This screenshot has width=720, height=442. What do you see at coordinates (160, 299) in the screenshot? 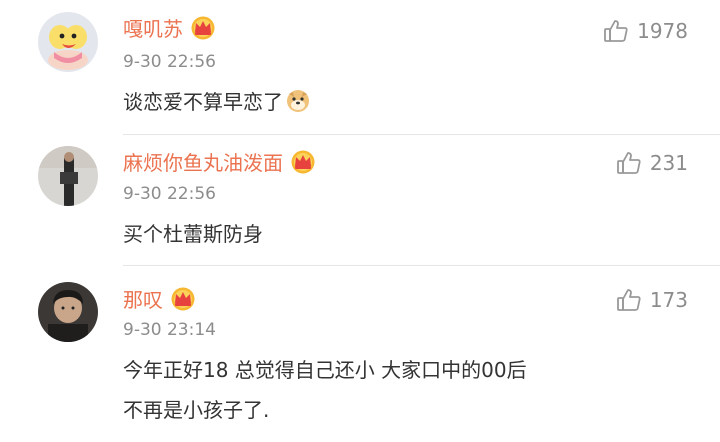
I see `username: 那叹` at bounding box center [160, 299].